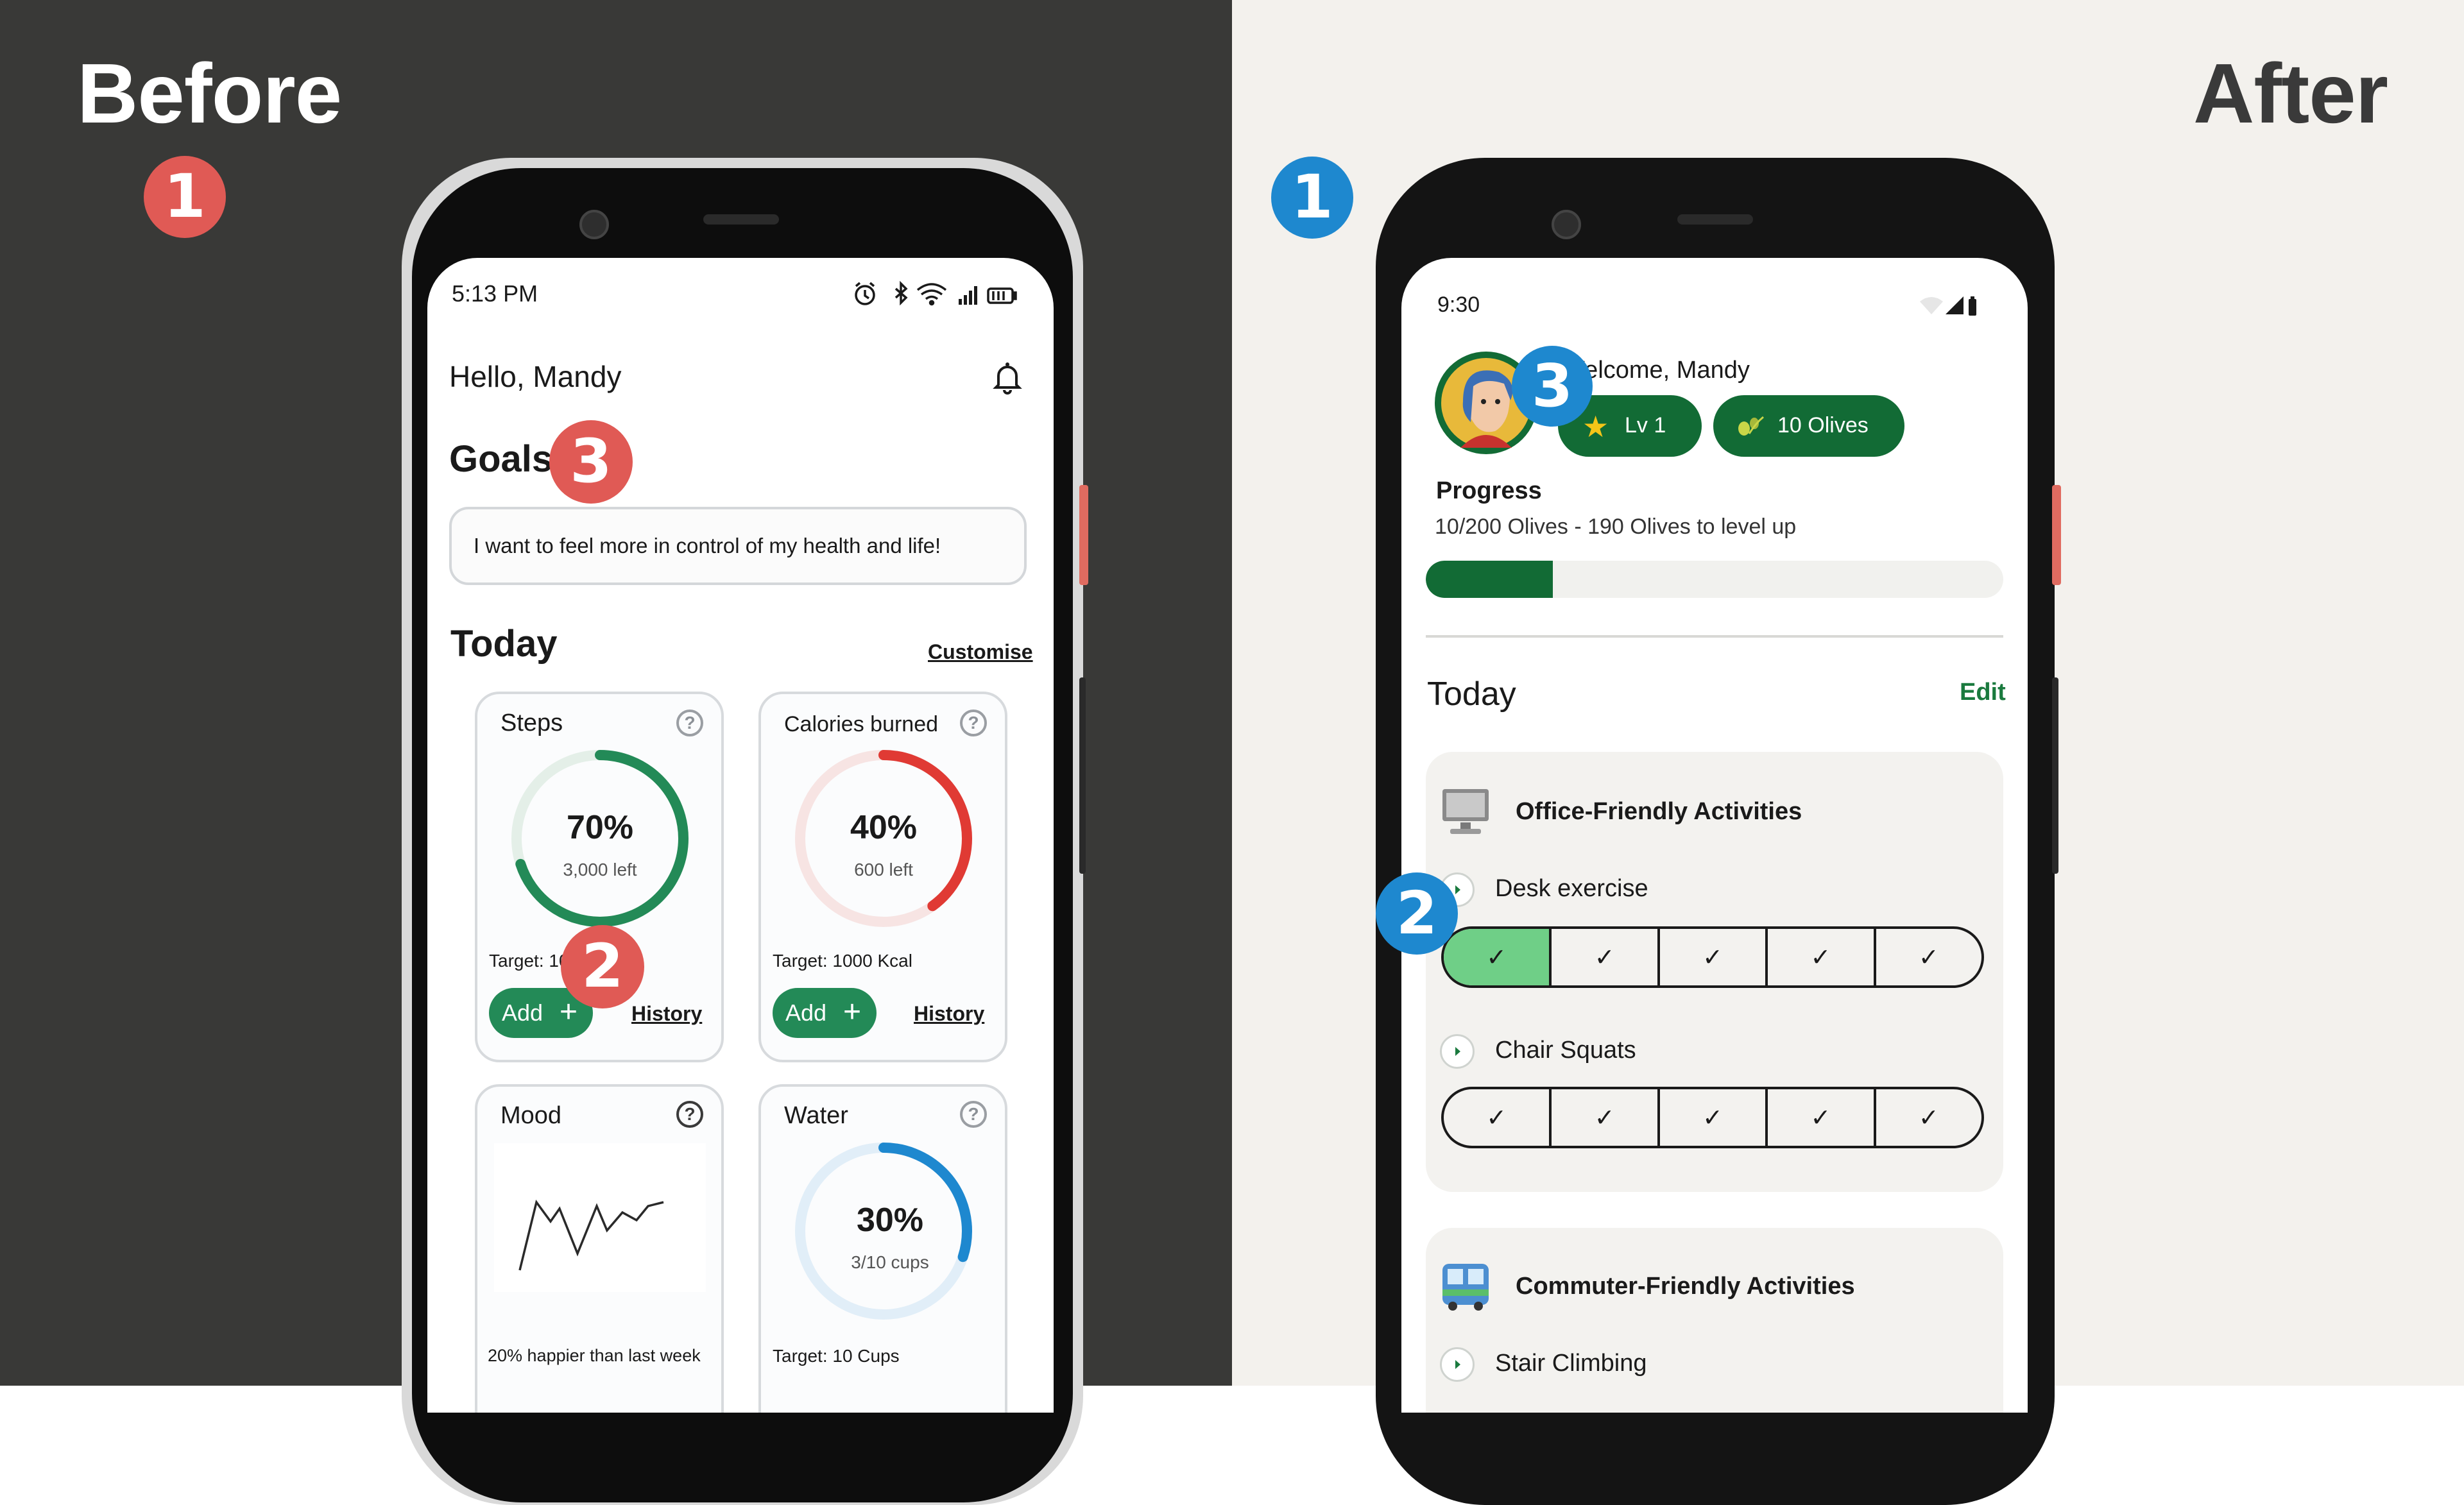 Image resolution: width=2464 pixels, height=1505 pixels. What do you see at coordinates (865, 293) in the screenshot?
I see `alarm-icon` at bounding box center [865, 293].